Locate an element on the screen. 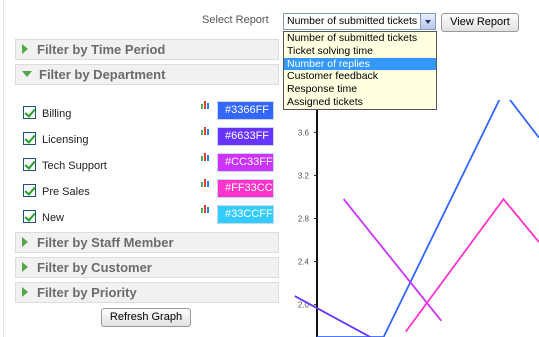 This screenshot has height=337, width=539. select-report-label: Select Report is located at coordinates (235, 20).